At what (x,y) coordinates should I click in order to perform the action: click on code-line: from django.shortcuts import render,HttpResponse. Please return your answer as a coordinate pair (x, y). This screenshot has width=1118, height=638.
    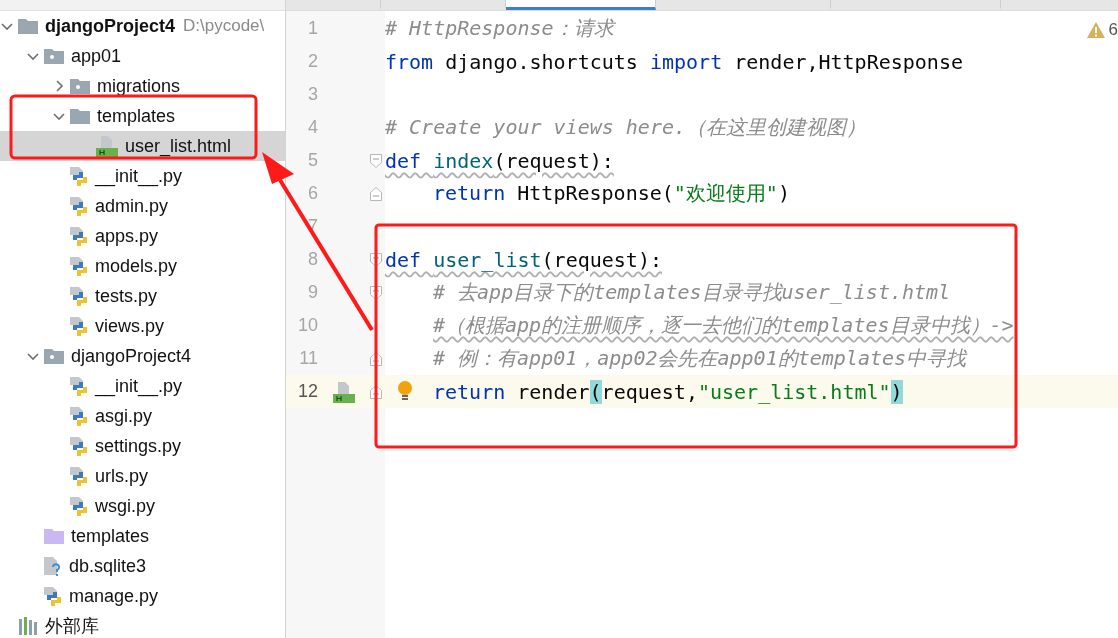
    Looking at the image, I should click on (674, 61).